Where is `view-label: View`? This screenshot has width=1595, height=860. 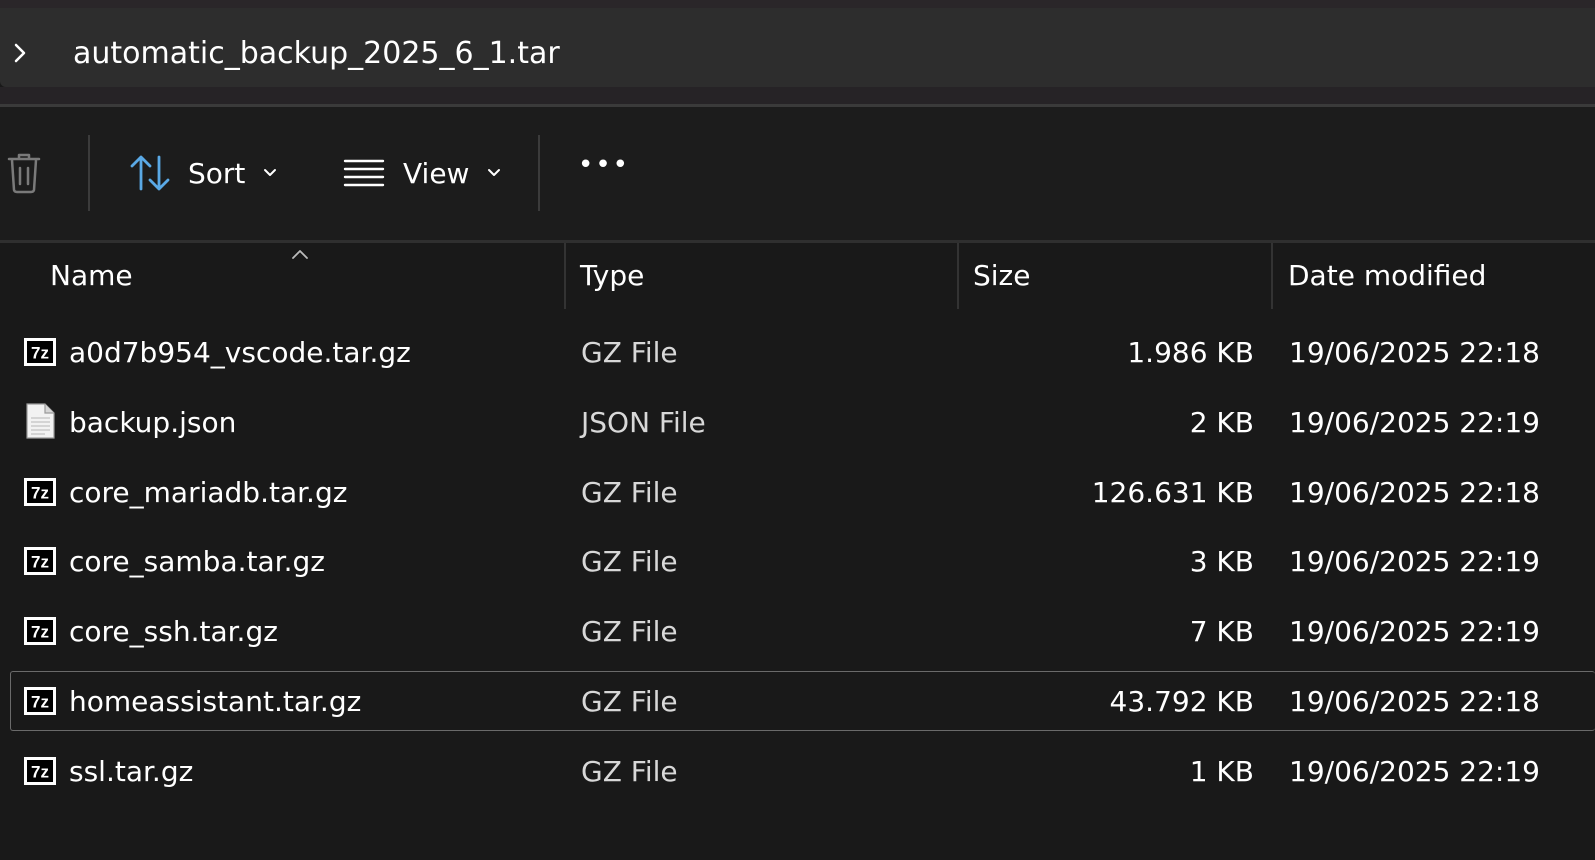 view-label: View is located at coordinates (436, 173).